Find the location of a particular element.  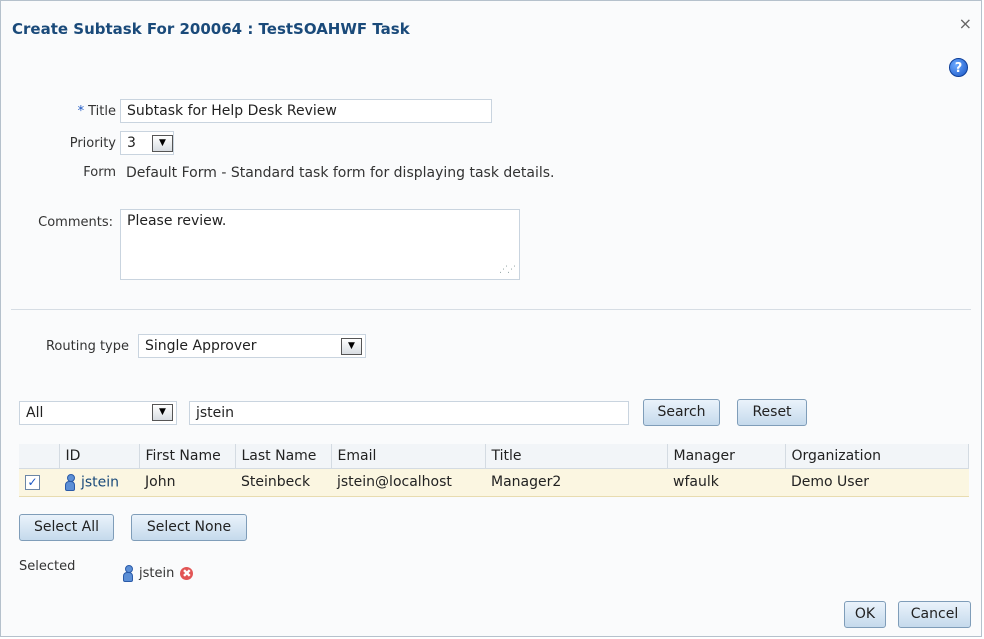

form-label: Form is located at coordinates (99, 172).